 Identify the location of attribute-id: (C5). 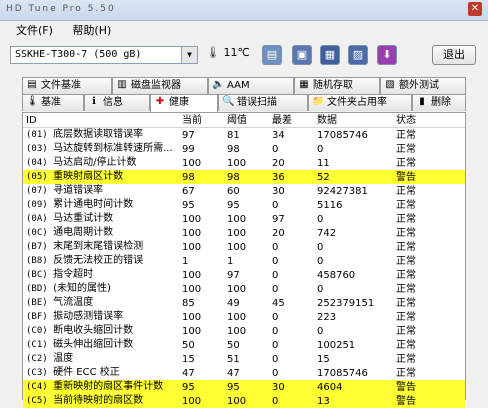
(37, 401).